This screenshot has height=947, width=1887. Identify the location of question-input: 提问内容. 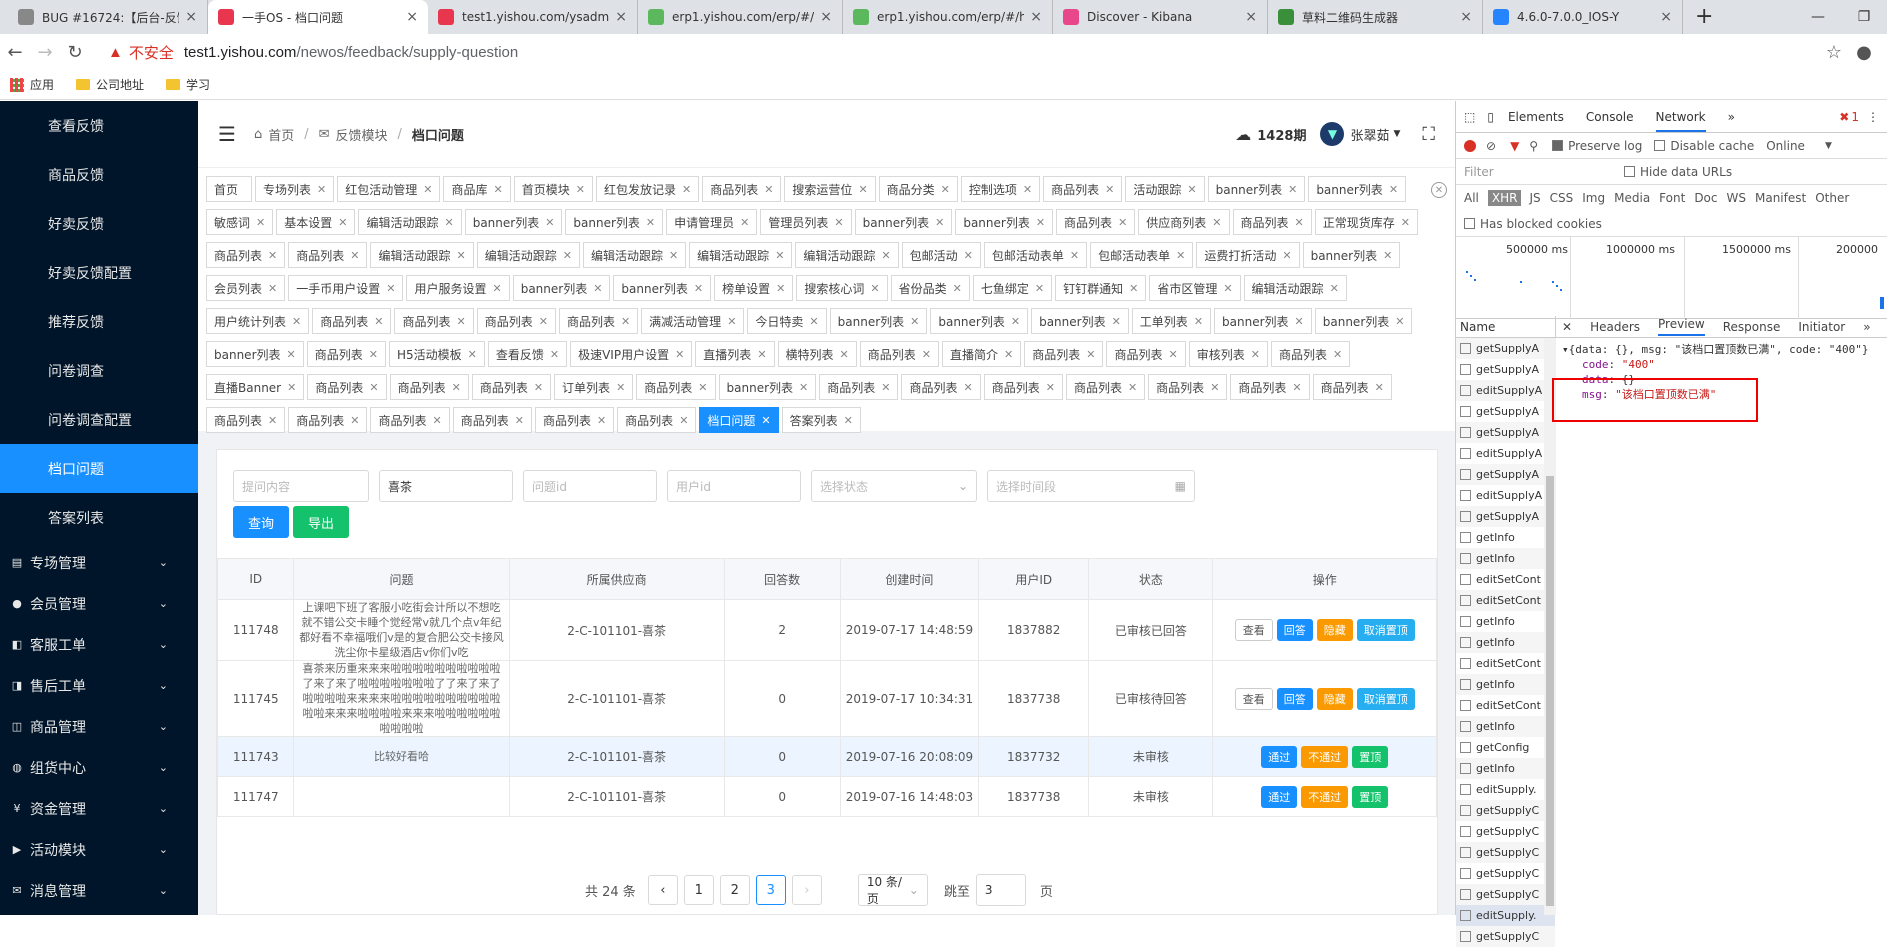
(301, 486).